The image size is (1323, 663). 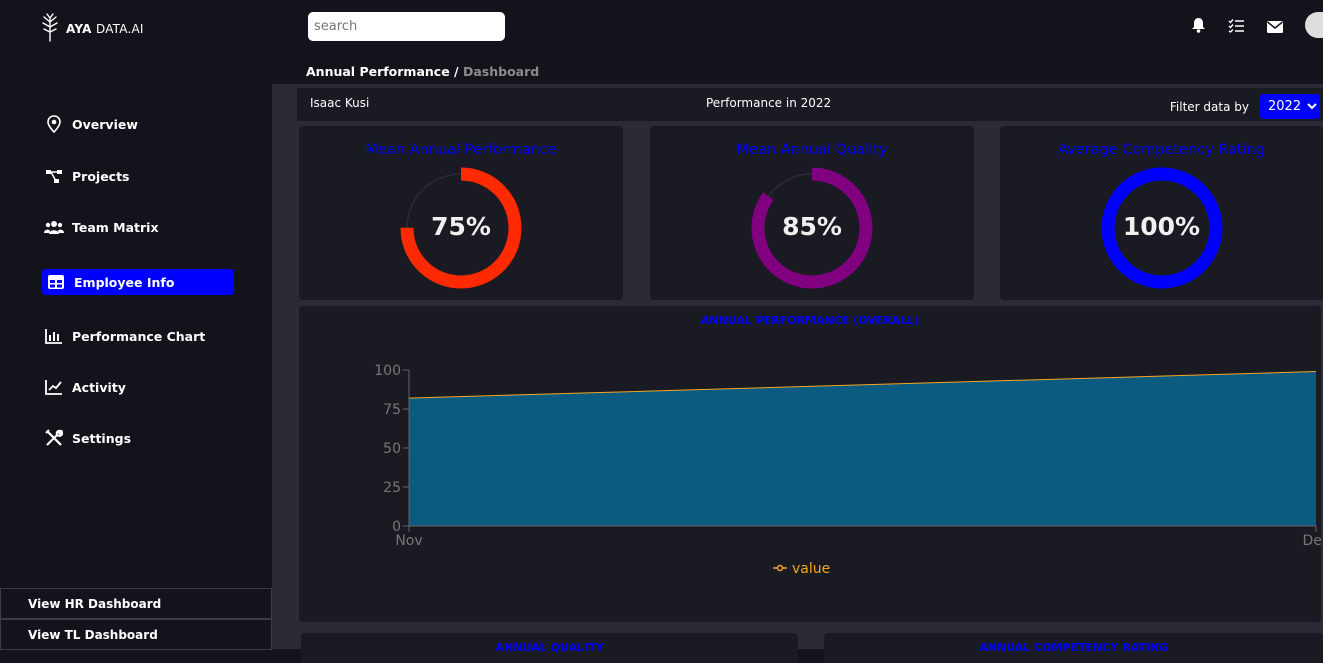 What do you see at coordinates (54, 336) in the screenshot?
I see `bar-chart-icon` at bounding box center [54, 336].